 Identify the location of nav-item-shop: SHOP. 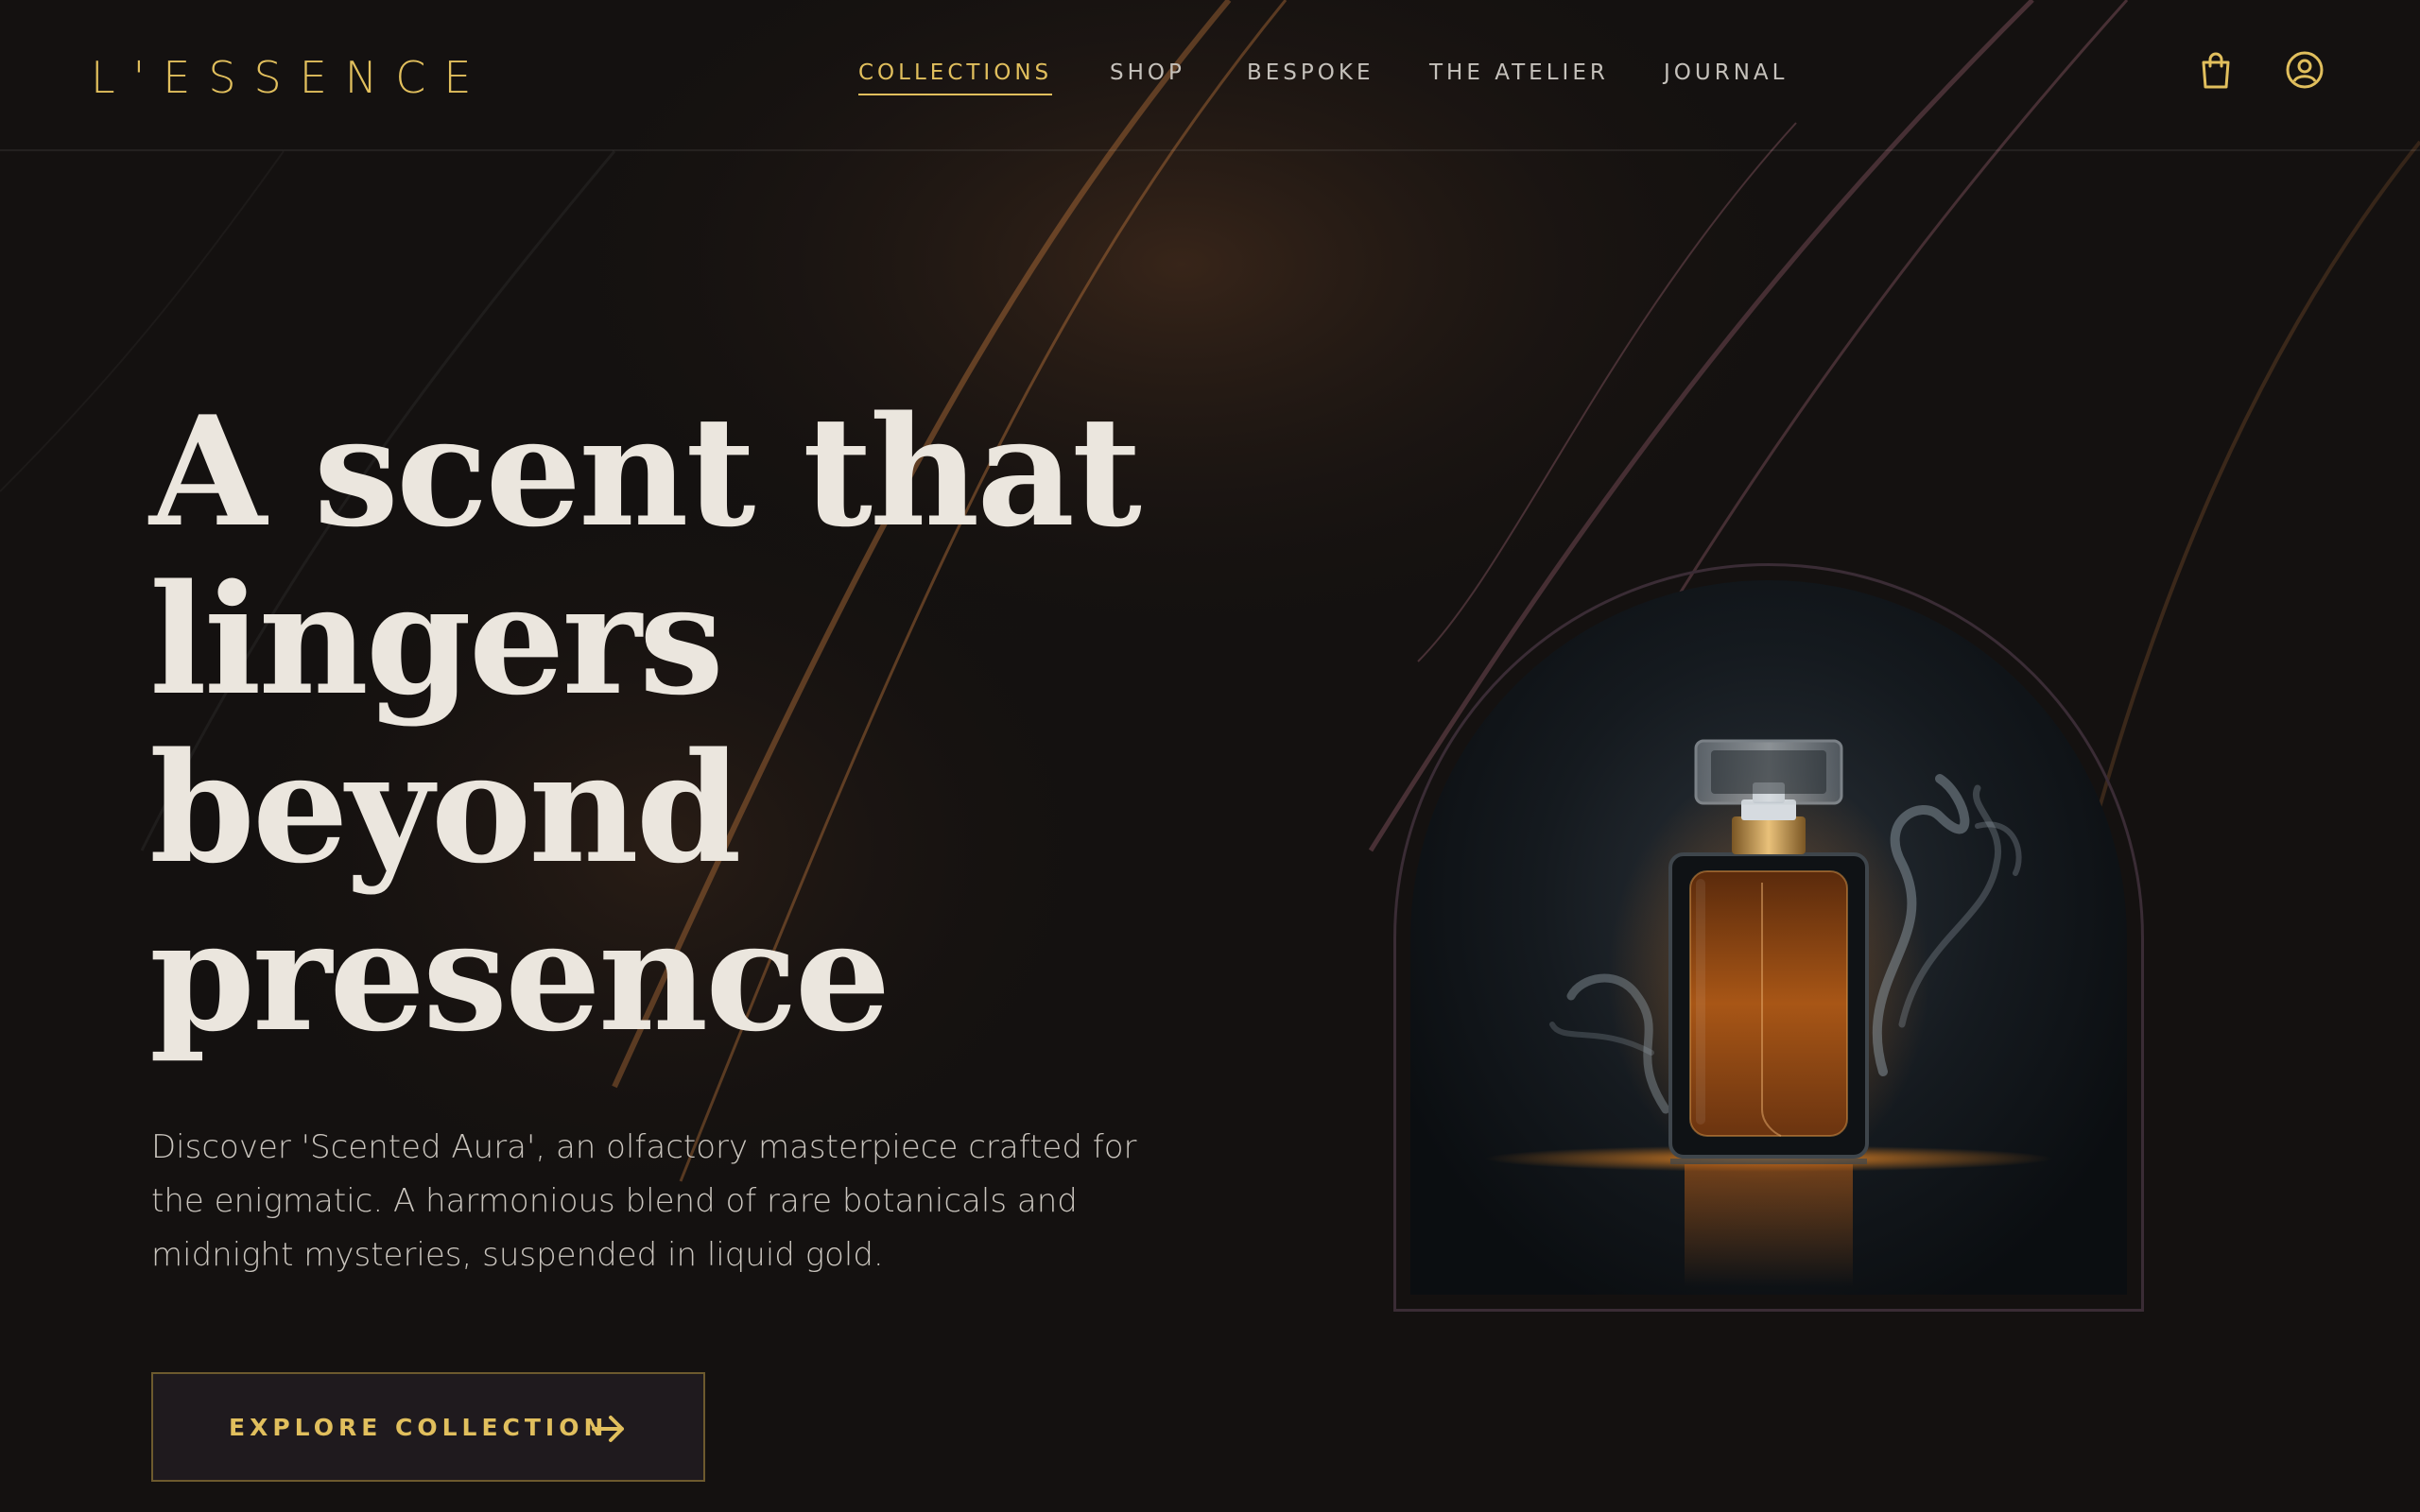
(1147, 73).